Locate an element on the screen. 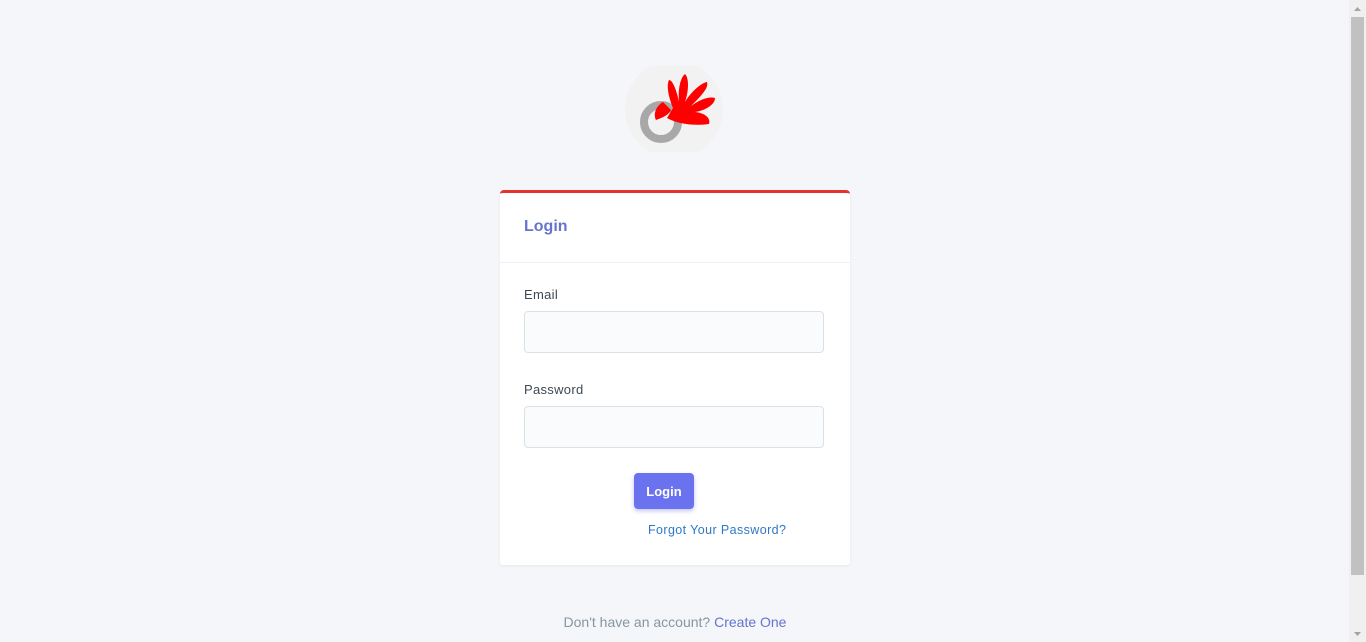 The height and width of the screenshot is (642, 1366). scroll-down-icon is located at coordinates (1357, 633).